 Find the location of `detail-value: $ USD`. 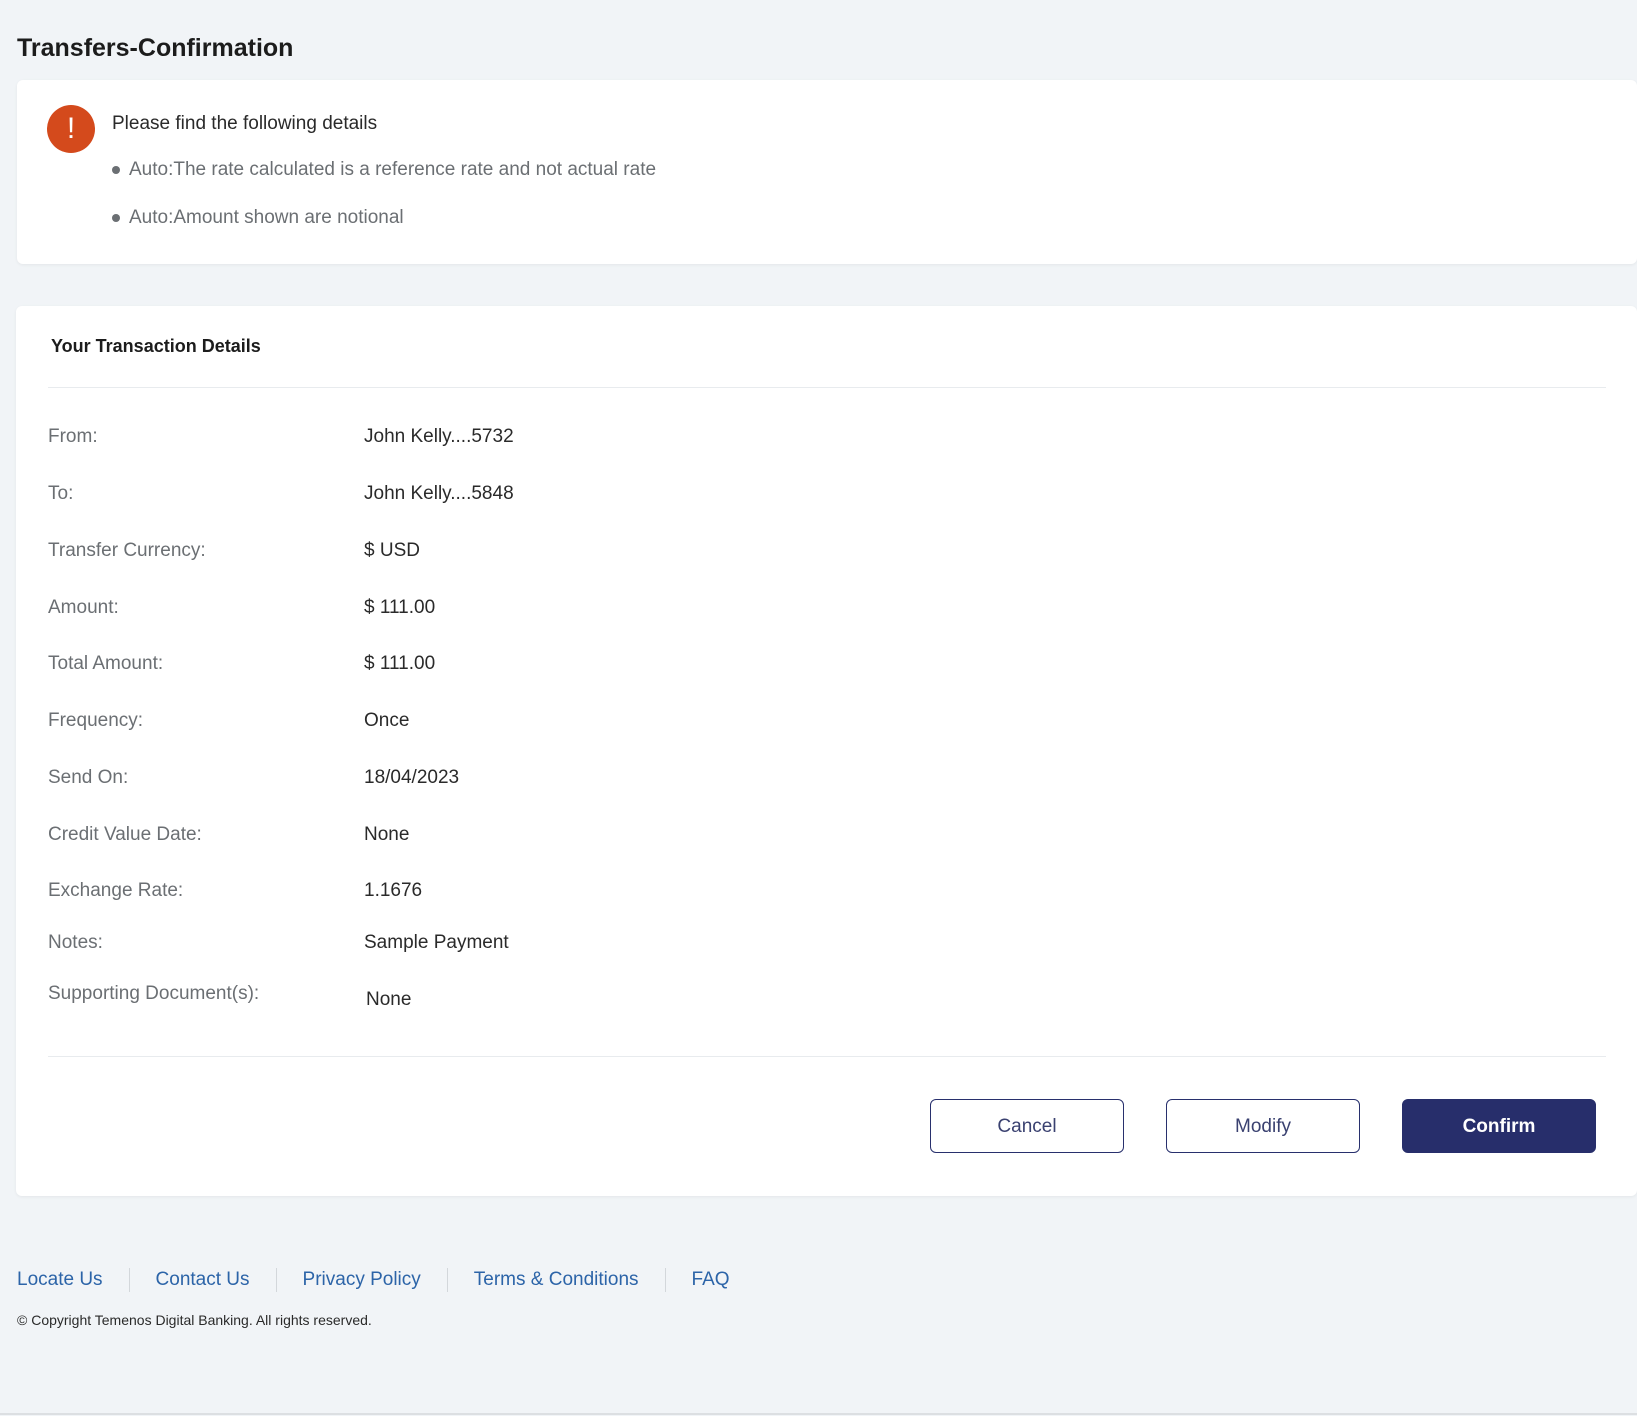

detail-value: $ USD is located at coordinates (392, 550).